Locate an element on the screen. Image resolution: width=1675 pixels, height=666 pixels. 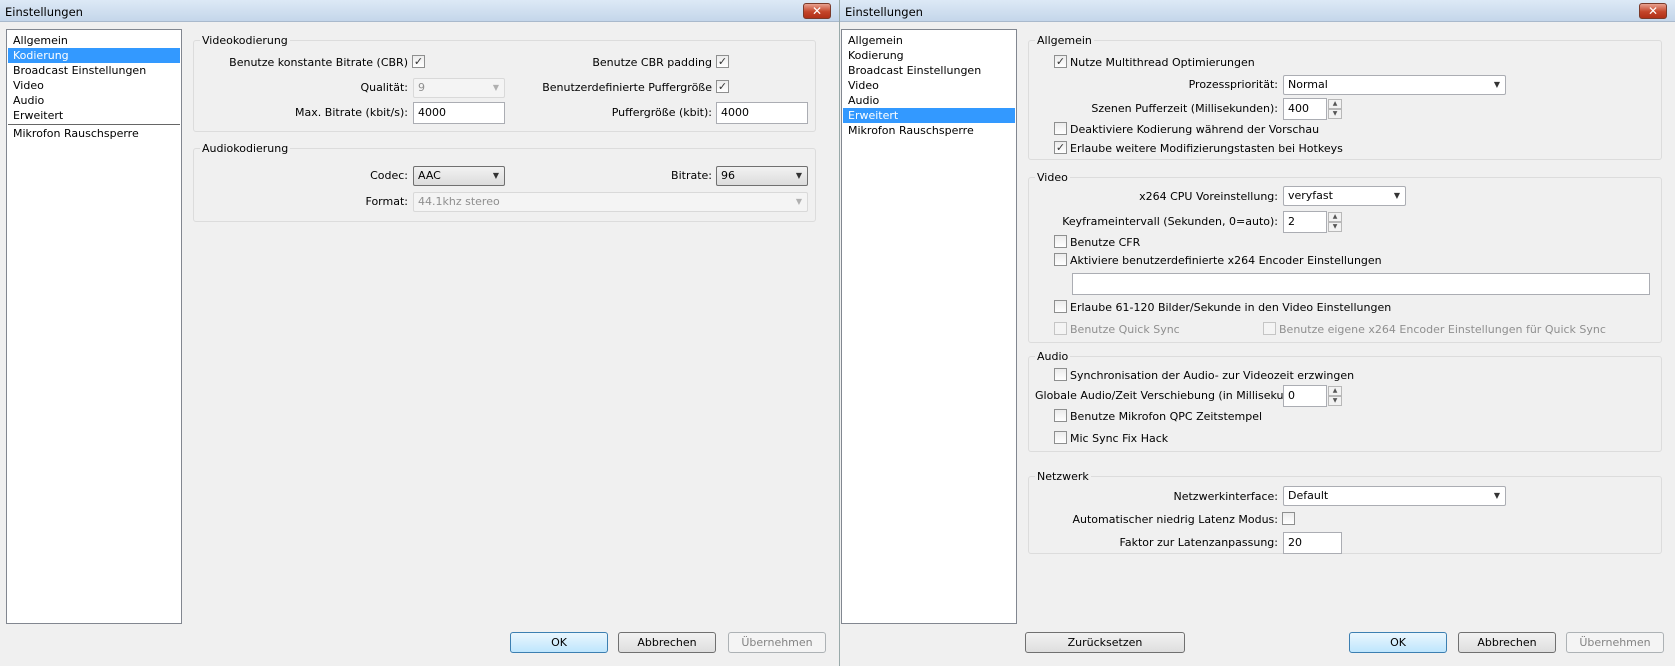
low-latency-checkbox is located at coordinates (1288, 518).